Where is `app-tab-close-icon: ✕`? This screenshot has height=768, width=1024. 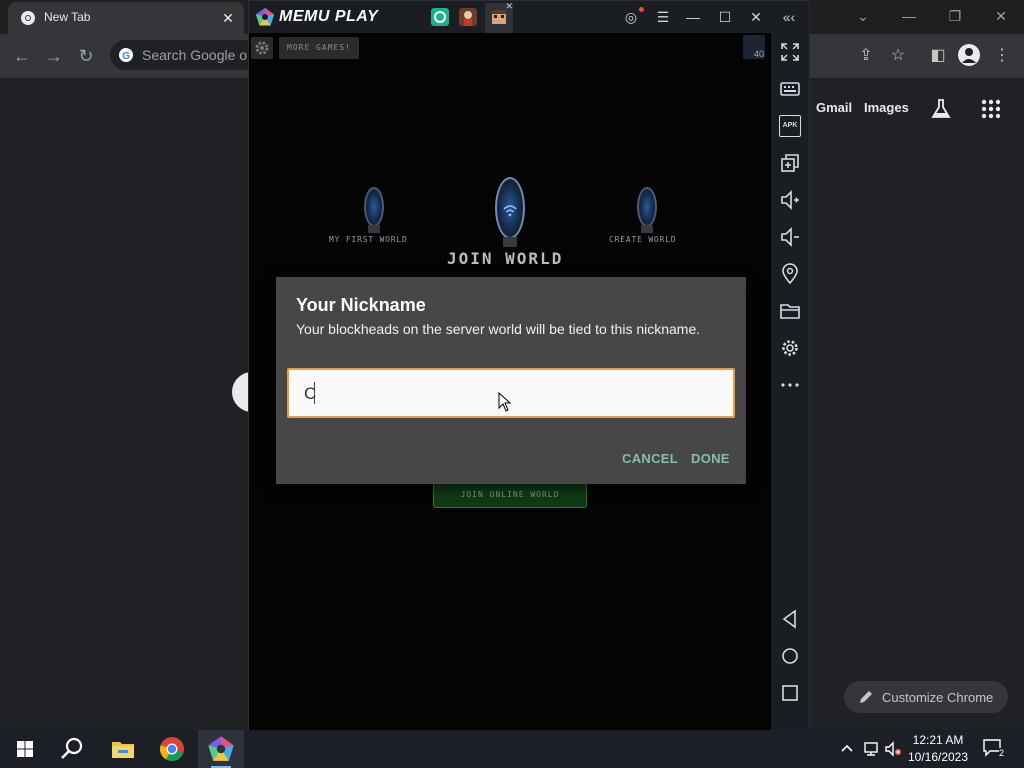 app-tab-close-icon: ✕ is located at coordinates (509, 6).